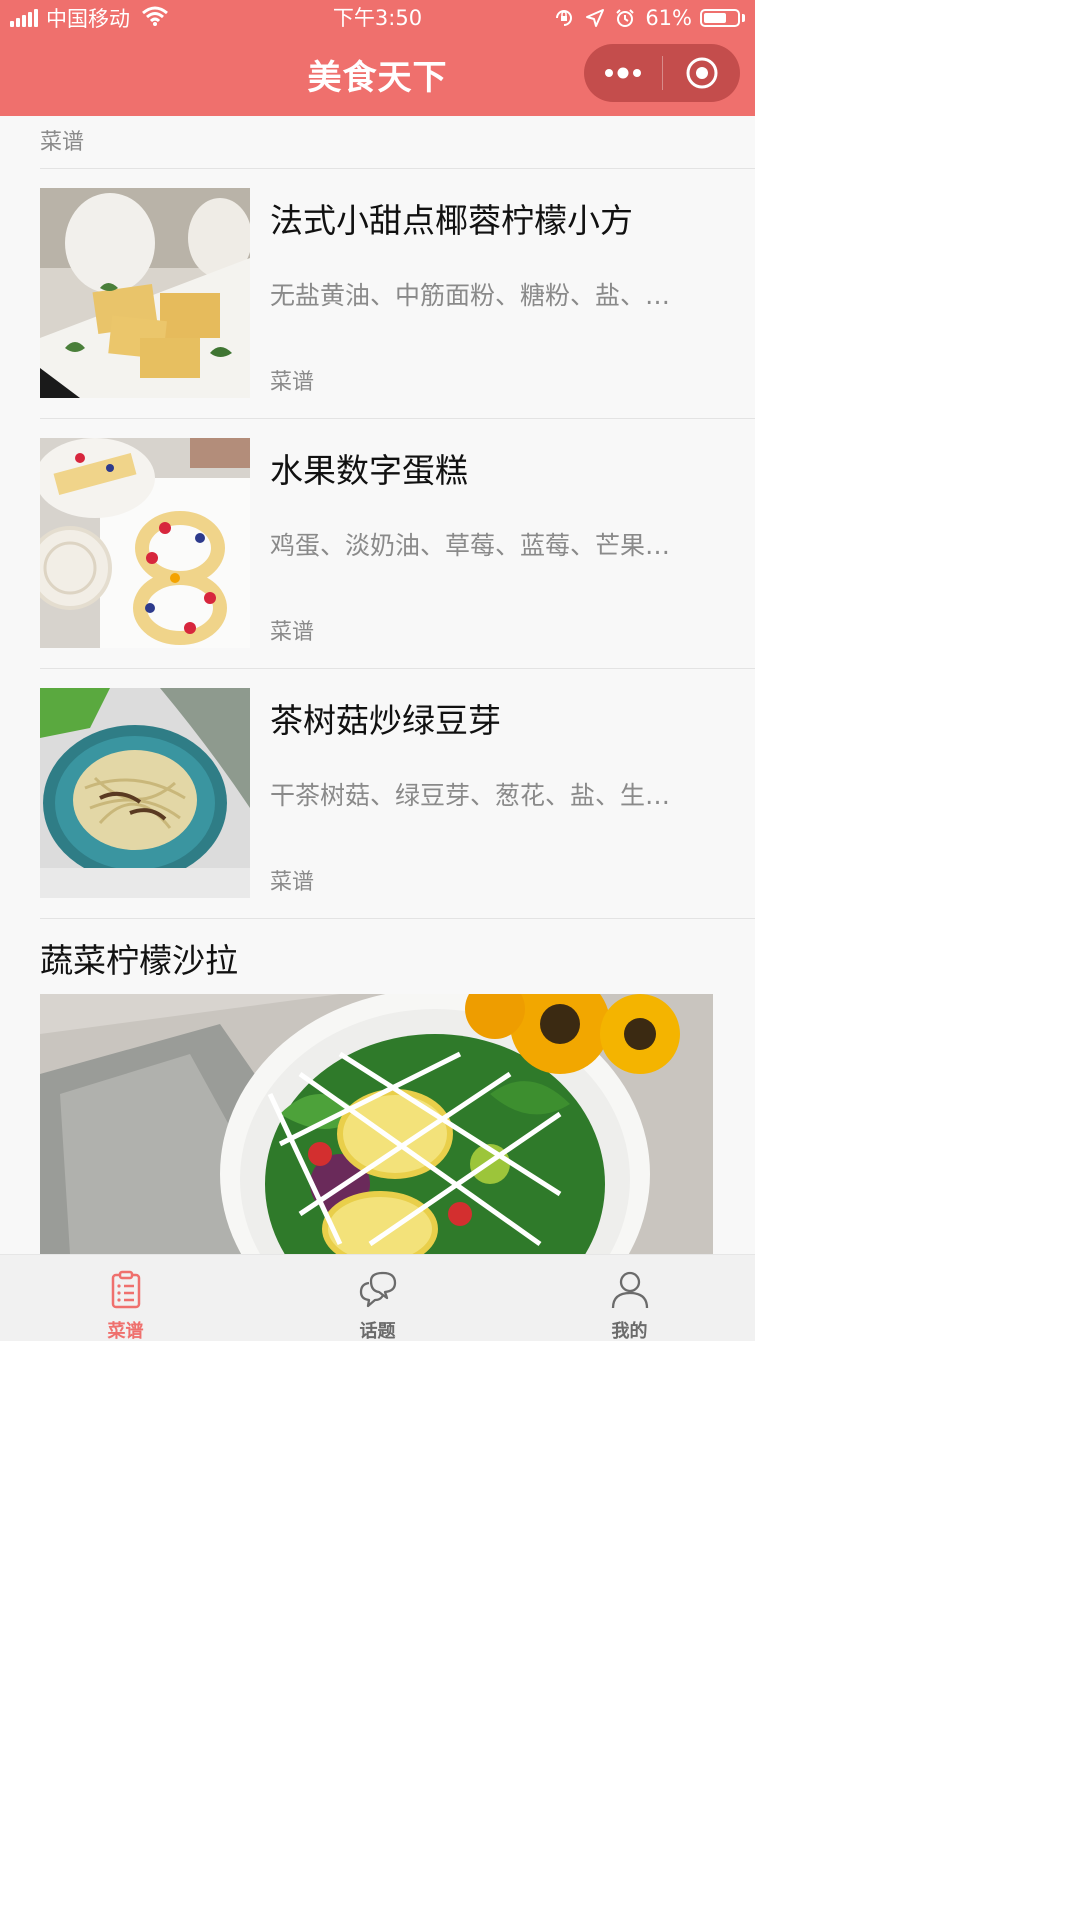 This screenshot has height=1920, width=1080. What do you see at coordinates (126, 1289) in the screenshot?
I see `clipboard-icon` at bounding box center [126, 1289].